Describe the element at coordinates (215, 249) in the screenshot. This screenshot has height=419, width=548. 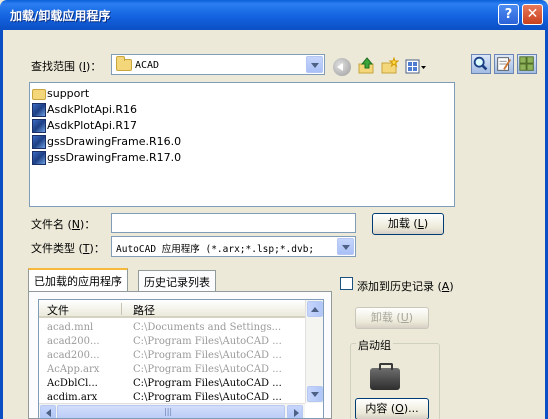
I see `filetype-value: AutoCAD 应用程序 (*.arx;*.lsp;*.dvb;` at that location.